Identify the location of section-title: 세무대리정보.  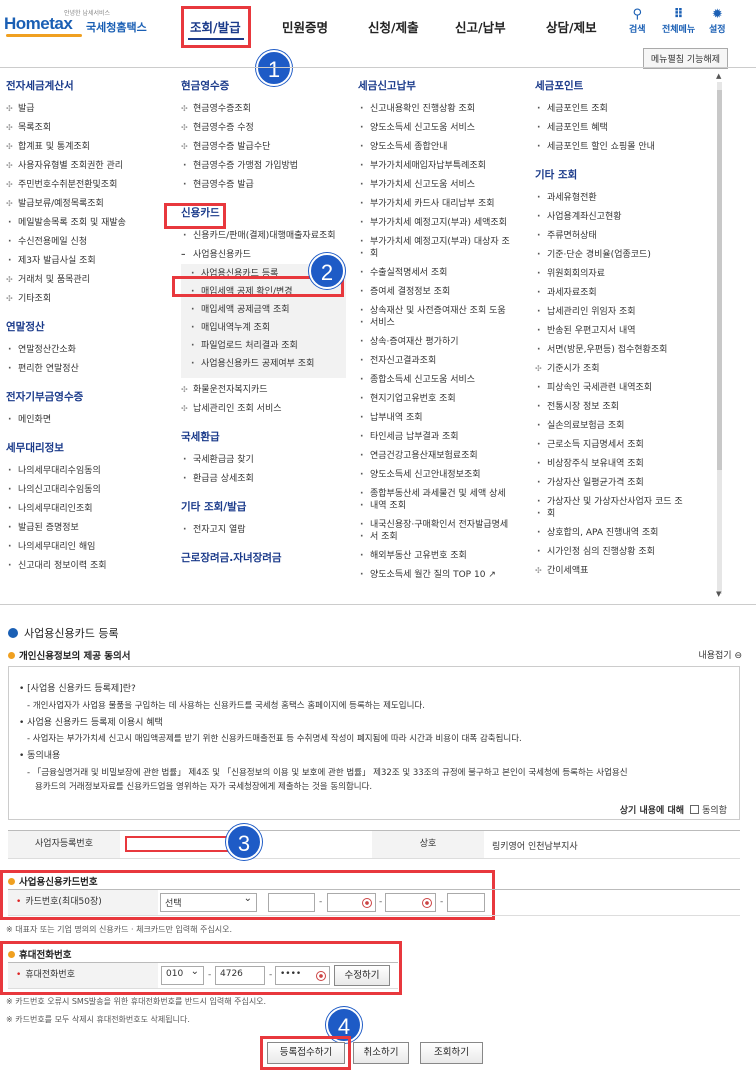
(88, 447).